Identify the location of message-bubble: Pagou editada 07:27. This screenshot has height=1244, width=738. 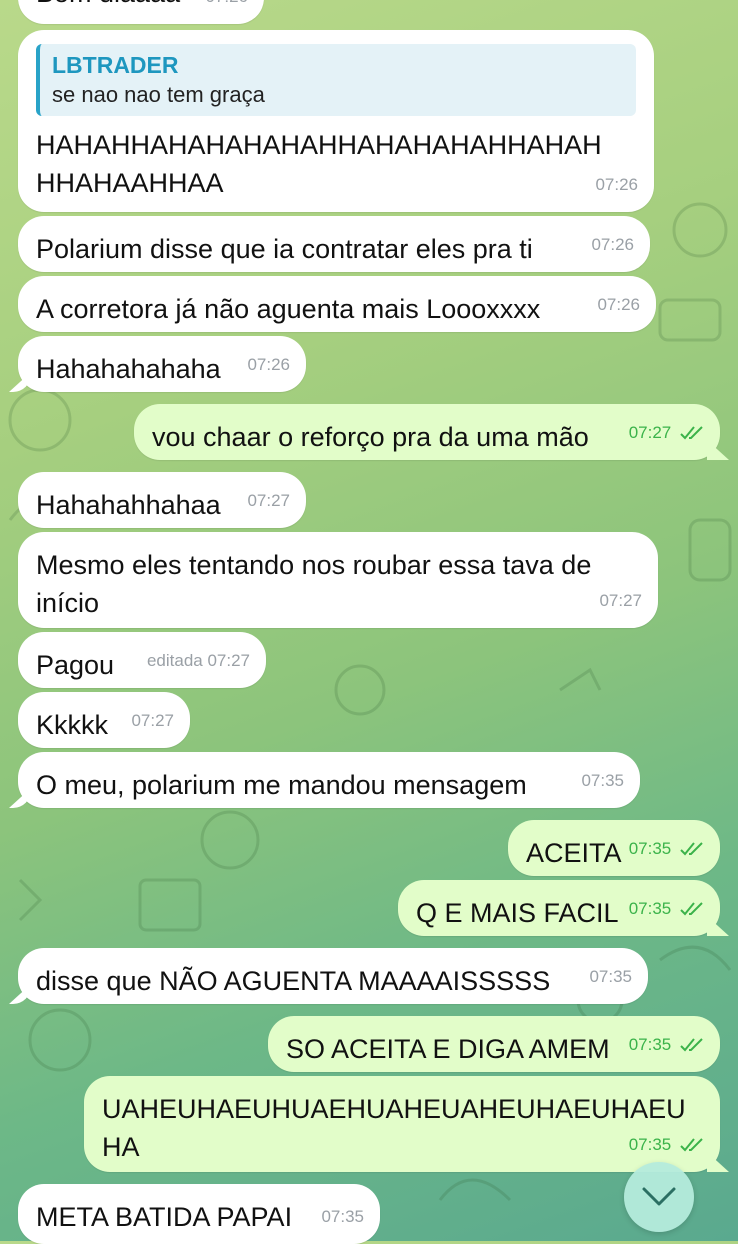
(142, 660).